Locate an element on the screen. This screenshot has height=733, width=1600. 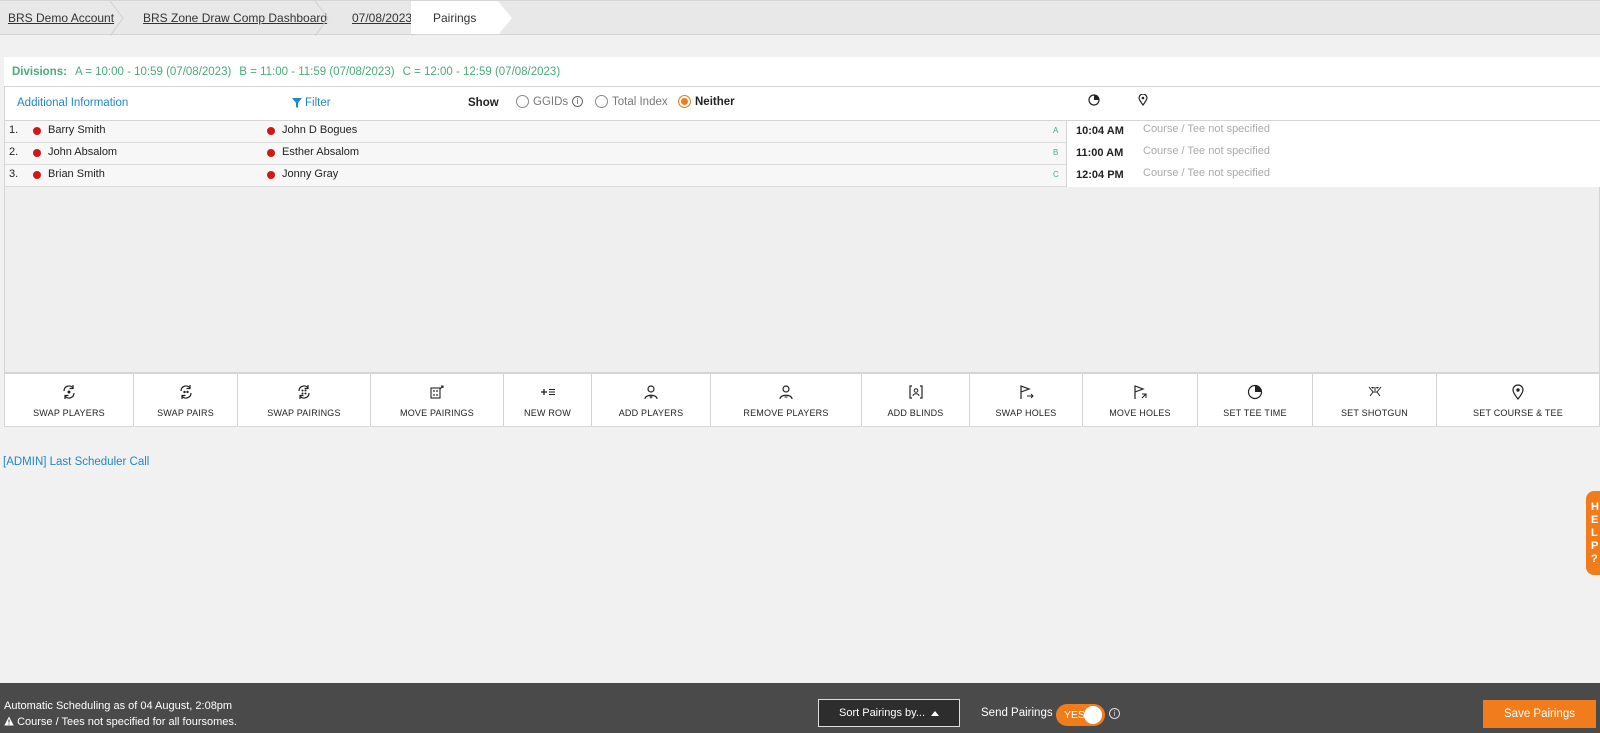
swap-holes-button: SWAP HOLES is located at coordinates (1026, 400).